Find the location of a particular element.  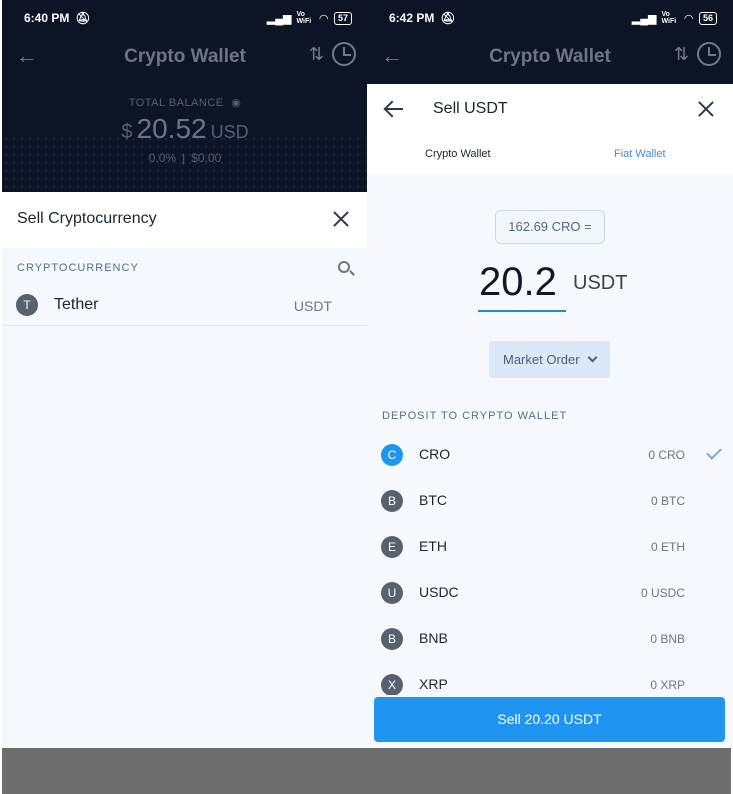

battery-indicator: 57 is located at coordinates (342, 18).